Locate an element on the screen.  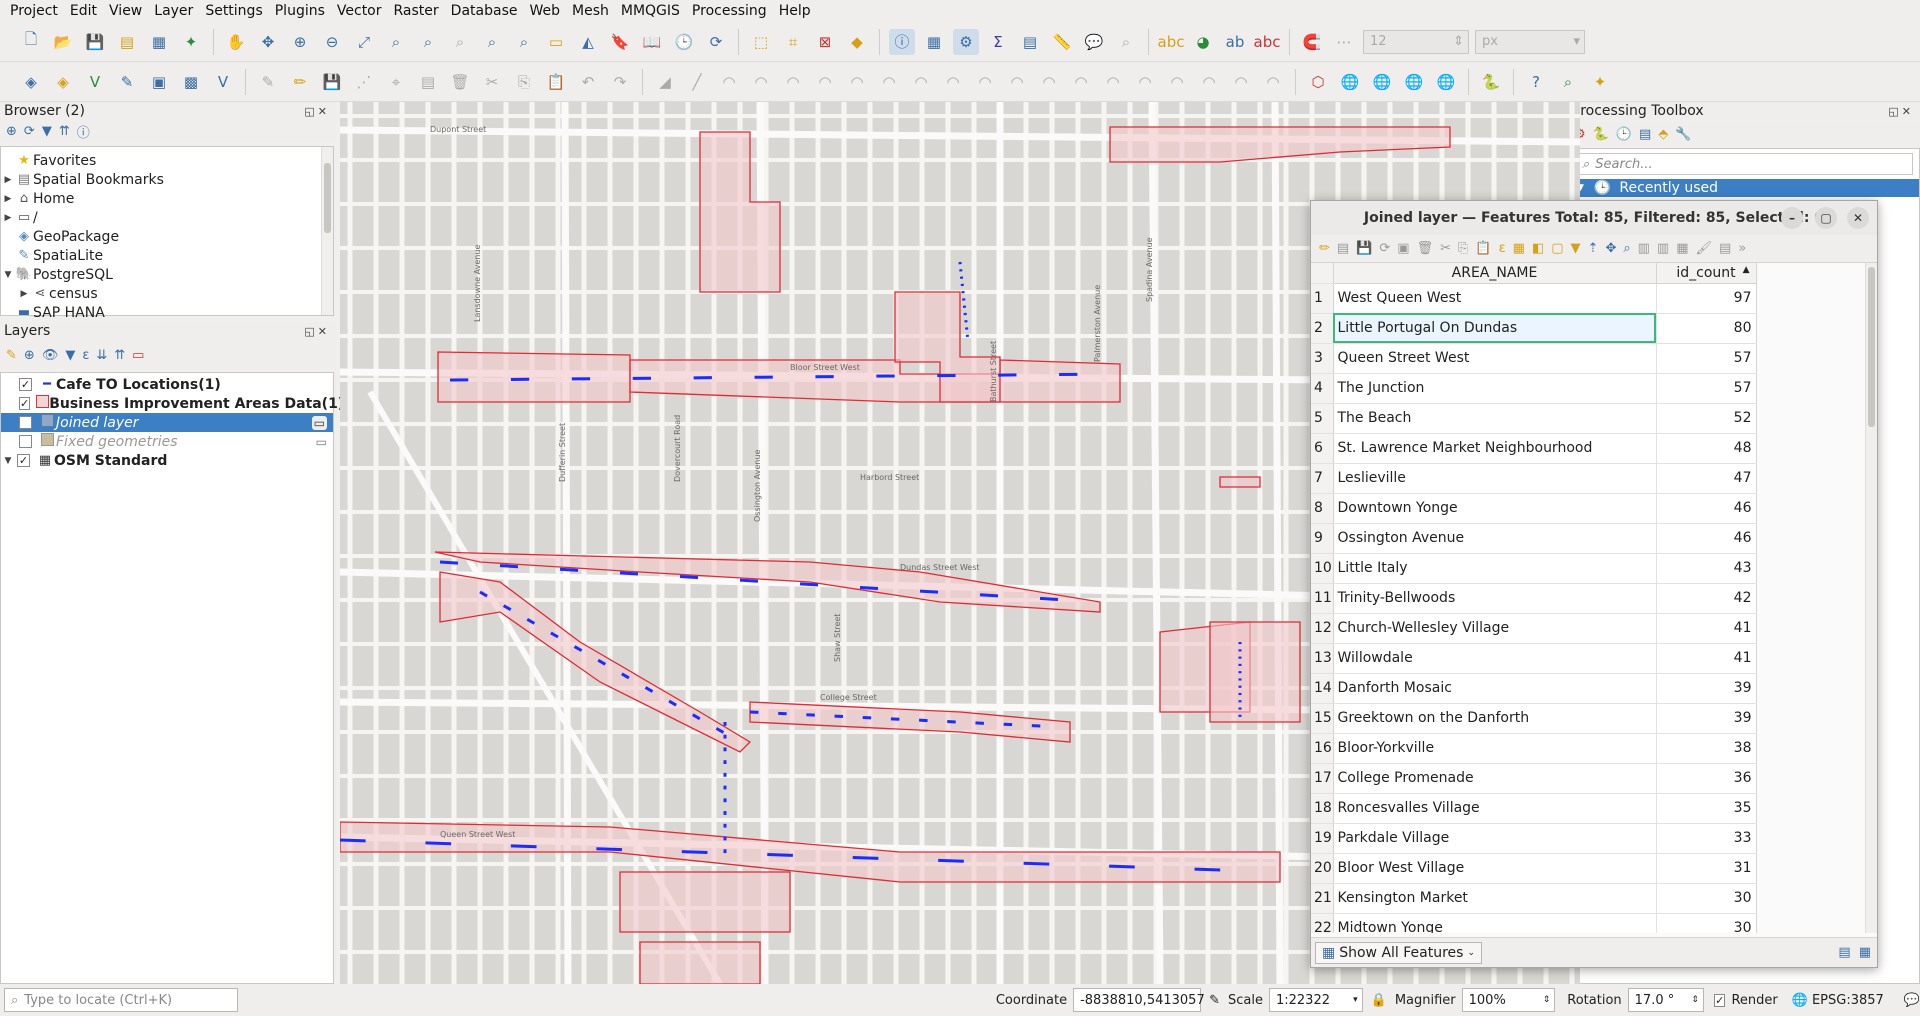
add-wfs-icon: V is located at coordinates (223, 82).